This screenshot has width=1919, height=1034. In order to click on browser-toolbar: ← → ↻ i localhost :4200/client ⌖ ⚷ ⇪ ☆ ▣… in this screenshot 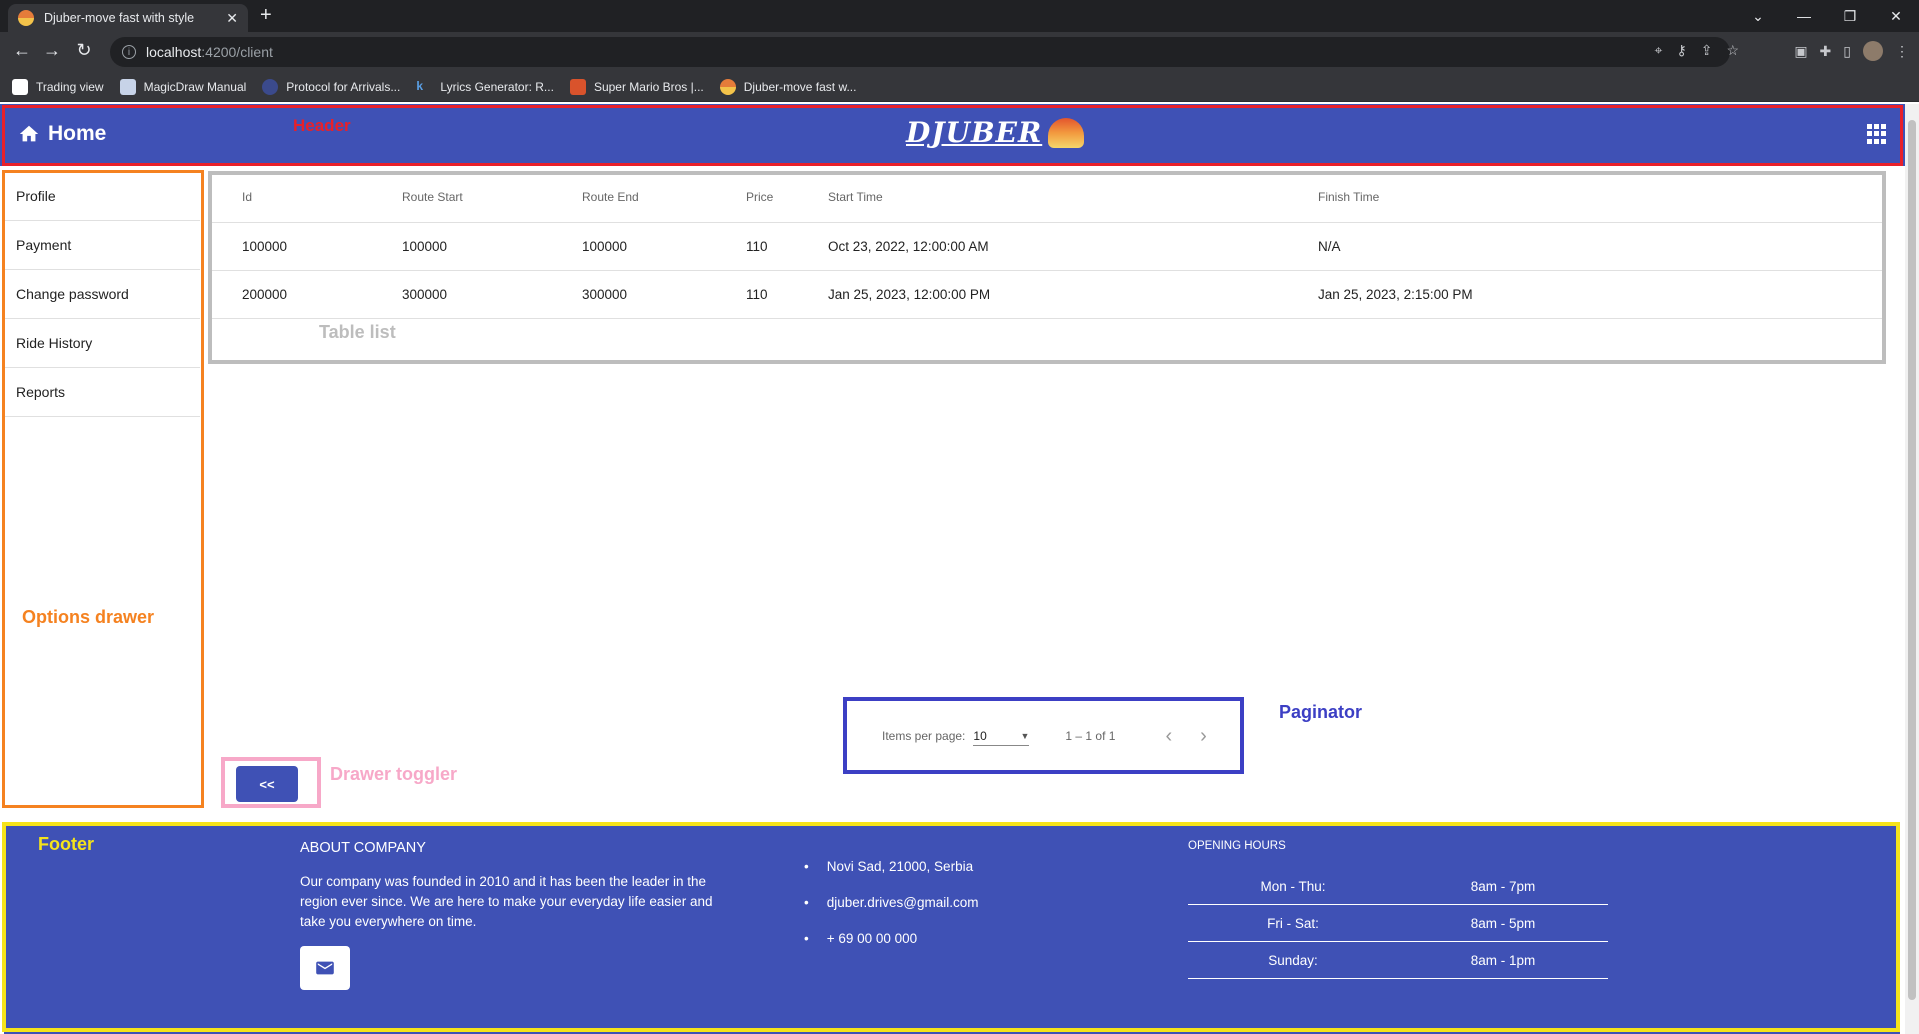, I will do `click(959, 52)`.